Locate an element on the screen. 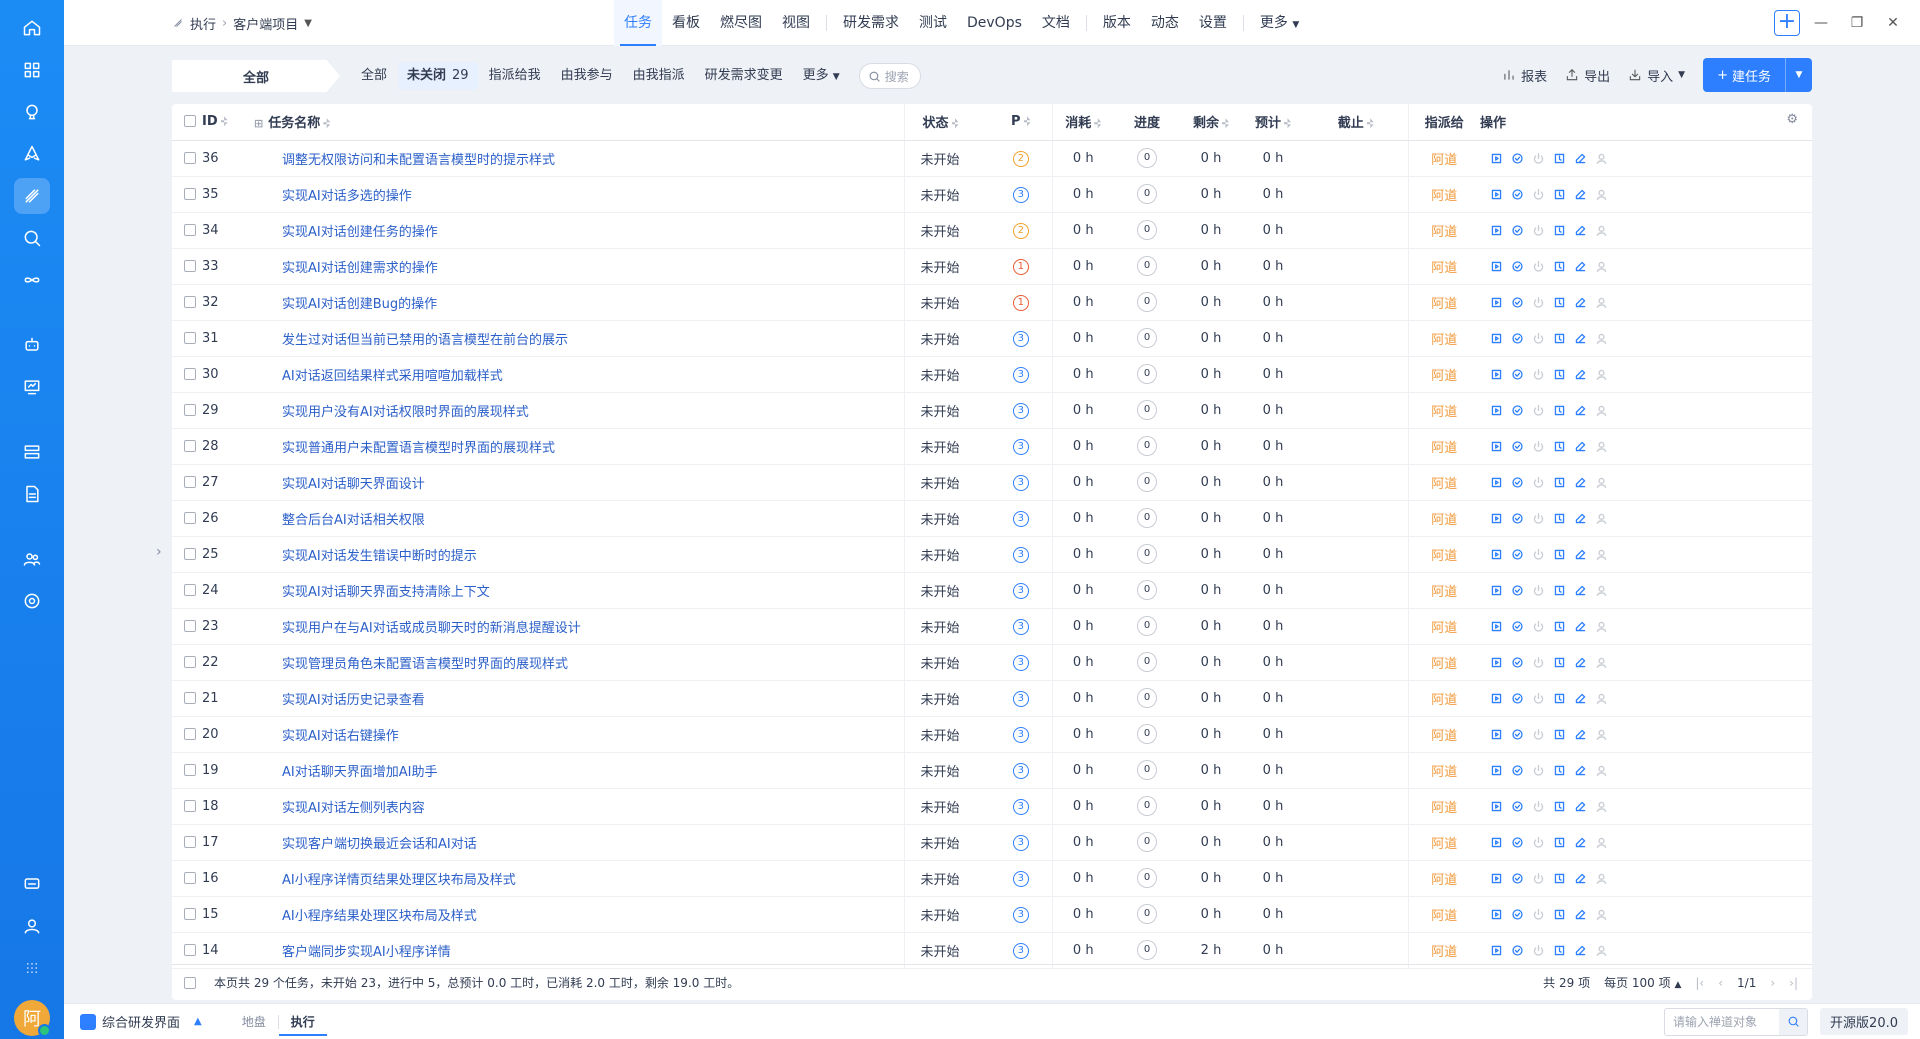 The height and width of the screenshot is (1039, 1920). last-page-icon: ›| is located at coordinates (1793, 983).